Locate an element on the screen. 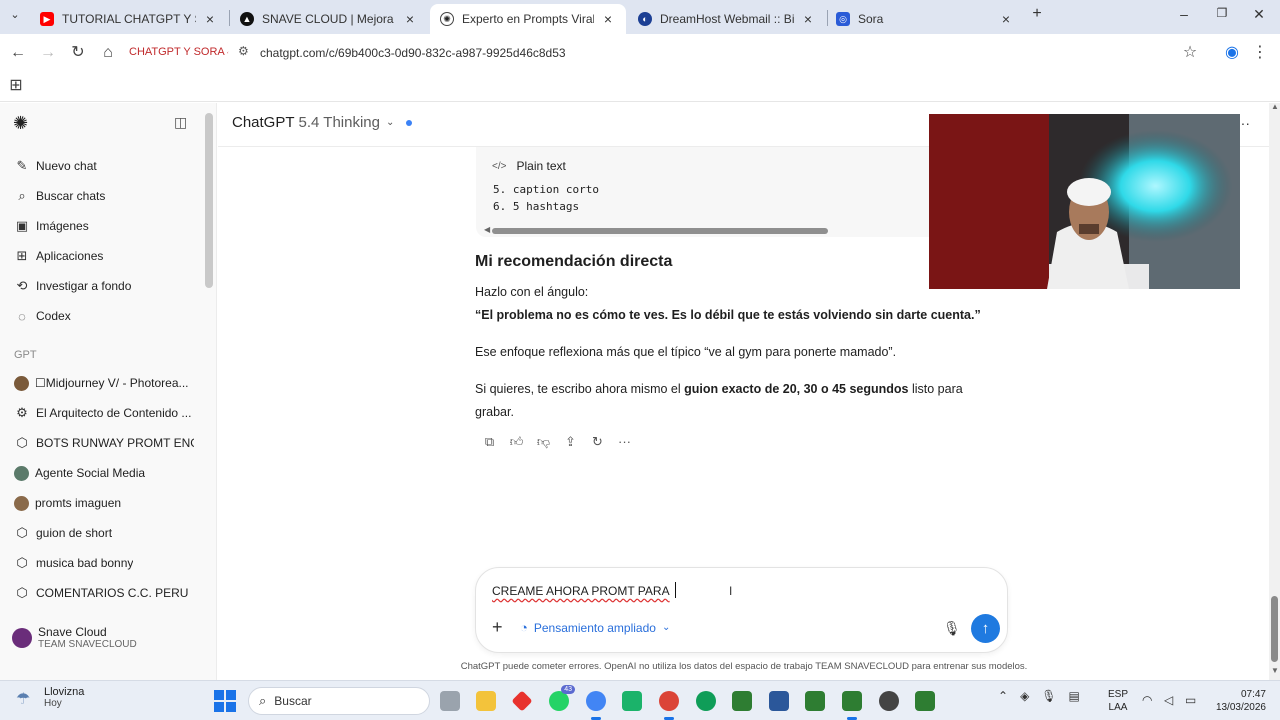 The width and height of the screenshot is (1280, 720). share-icon: ⇪ is located at coordinates (570, 442).